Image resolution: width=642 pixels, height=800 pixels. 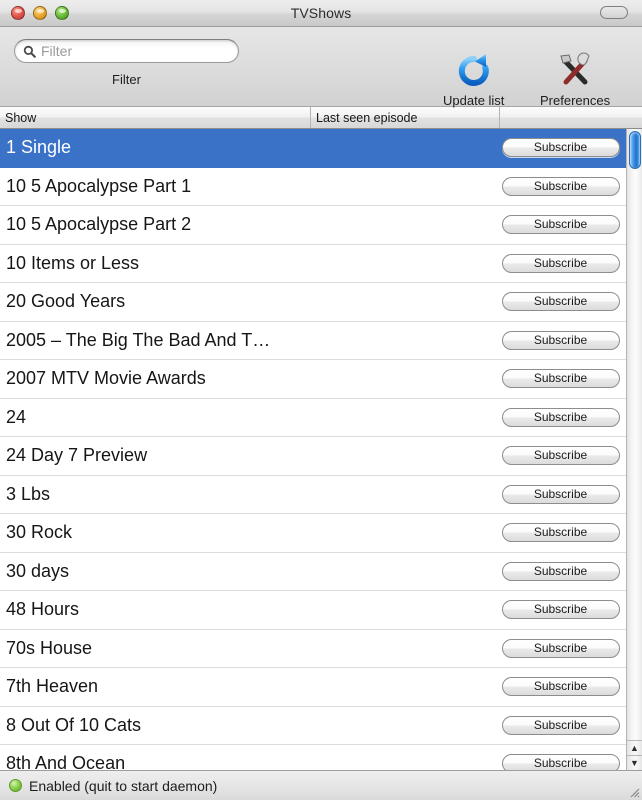 I want to click on toolbar: Filter Update list, so click(x=321, y=67).